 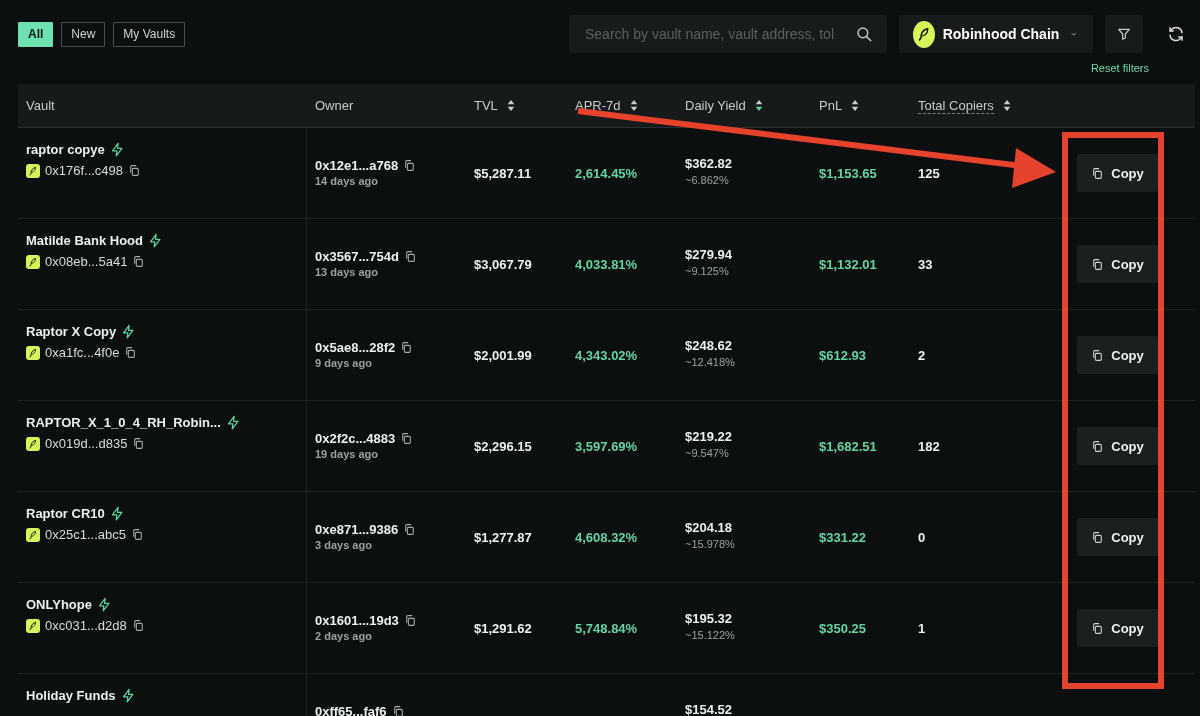 I want to click on funnel-icon, so click(x=1124, y=34).